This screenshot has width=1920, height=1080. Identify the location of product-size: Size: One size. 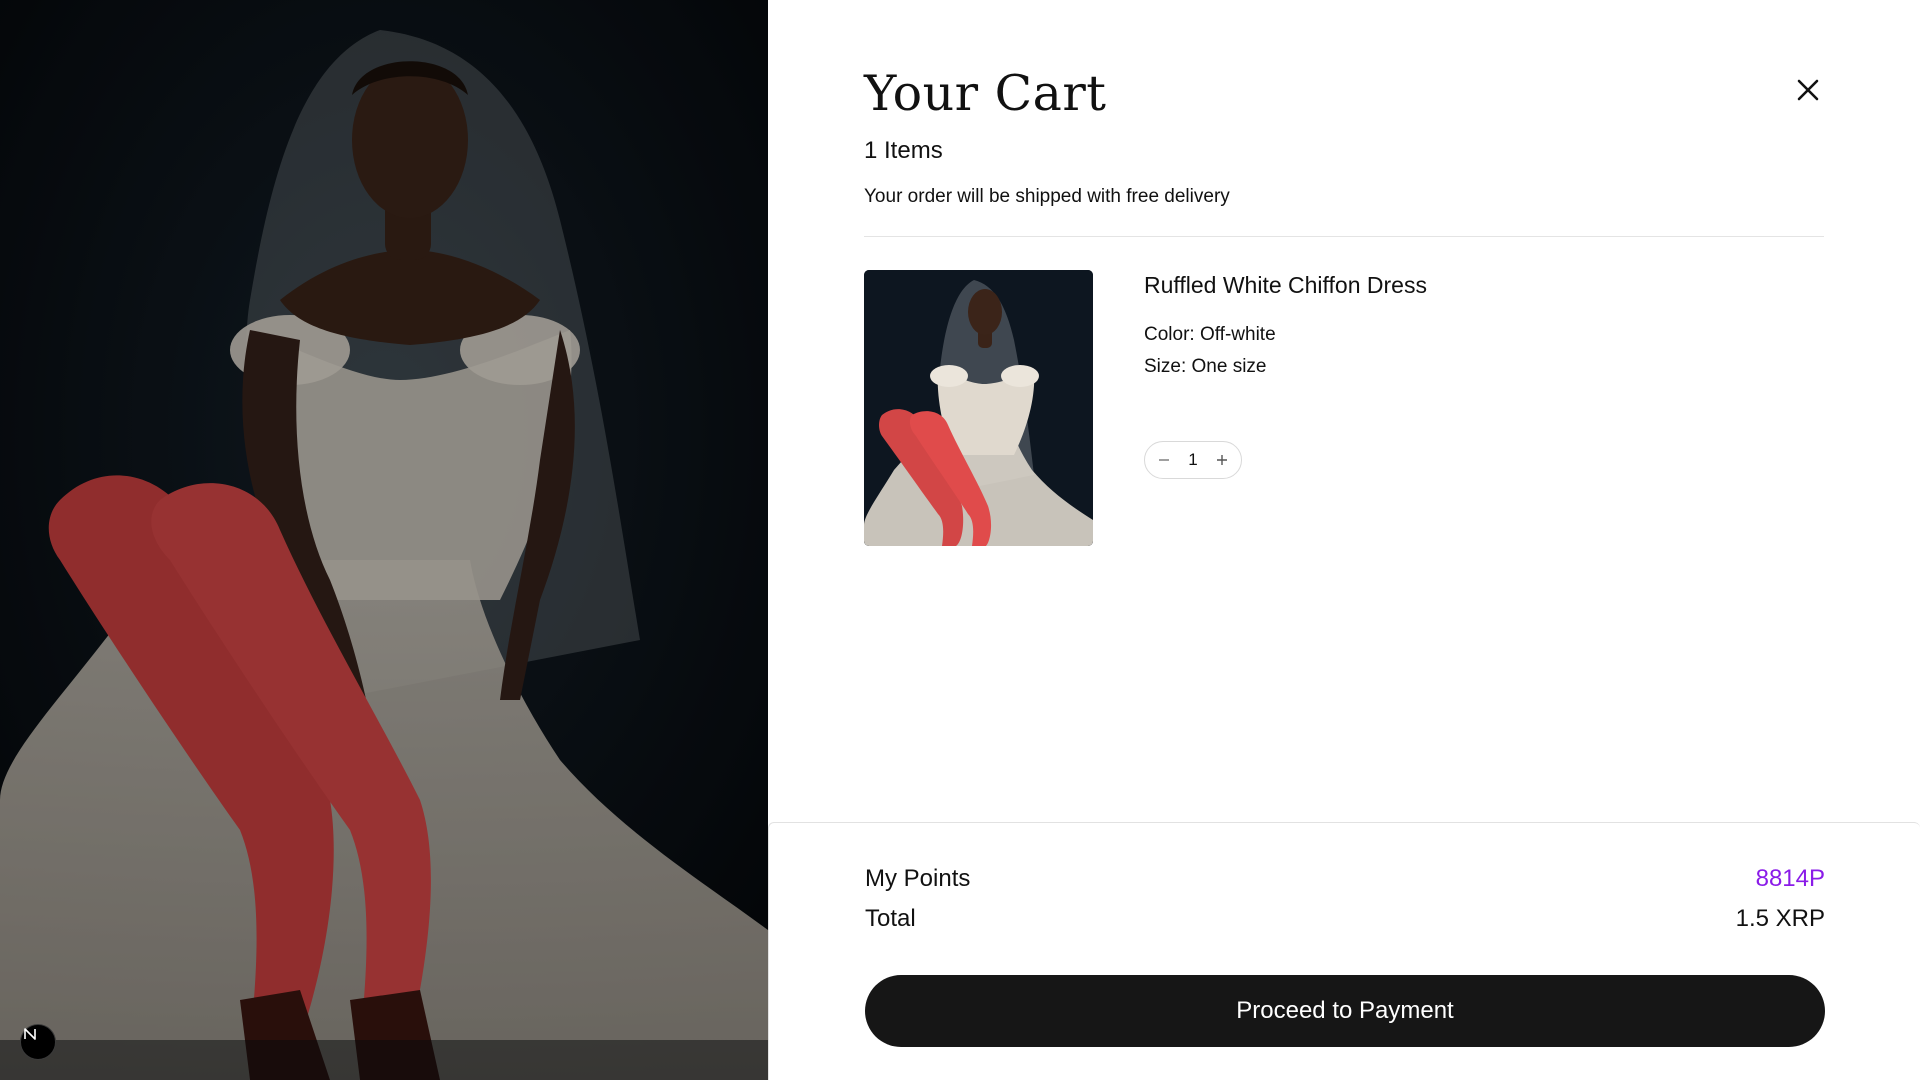
(1205, 366).